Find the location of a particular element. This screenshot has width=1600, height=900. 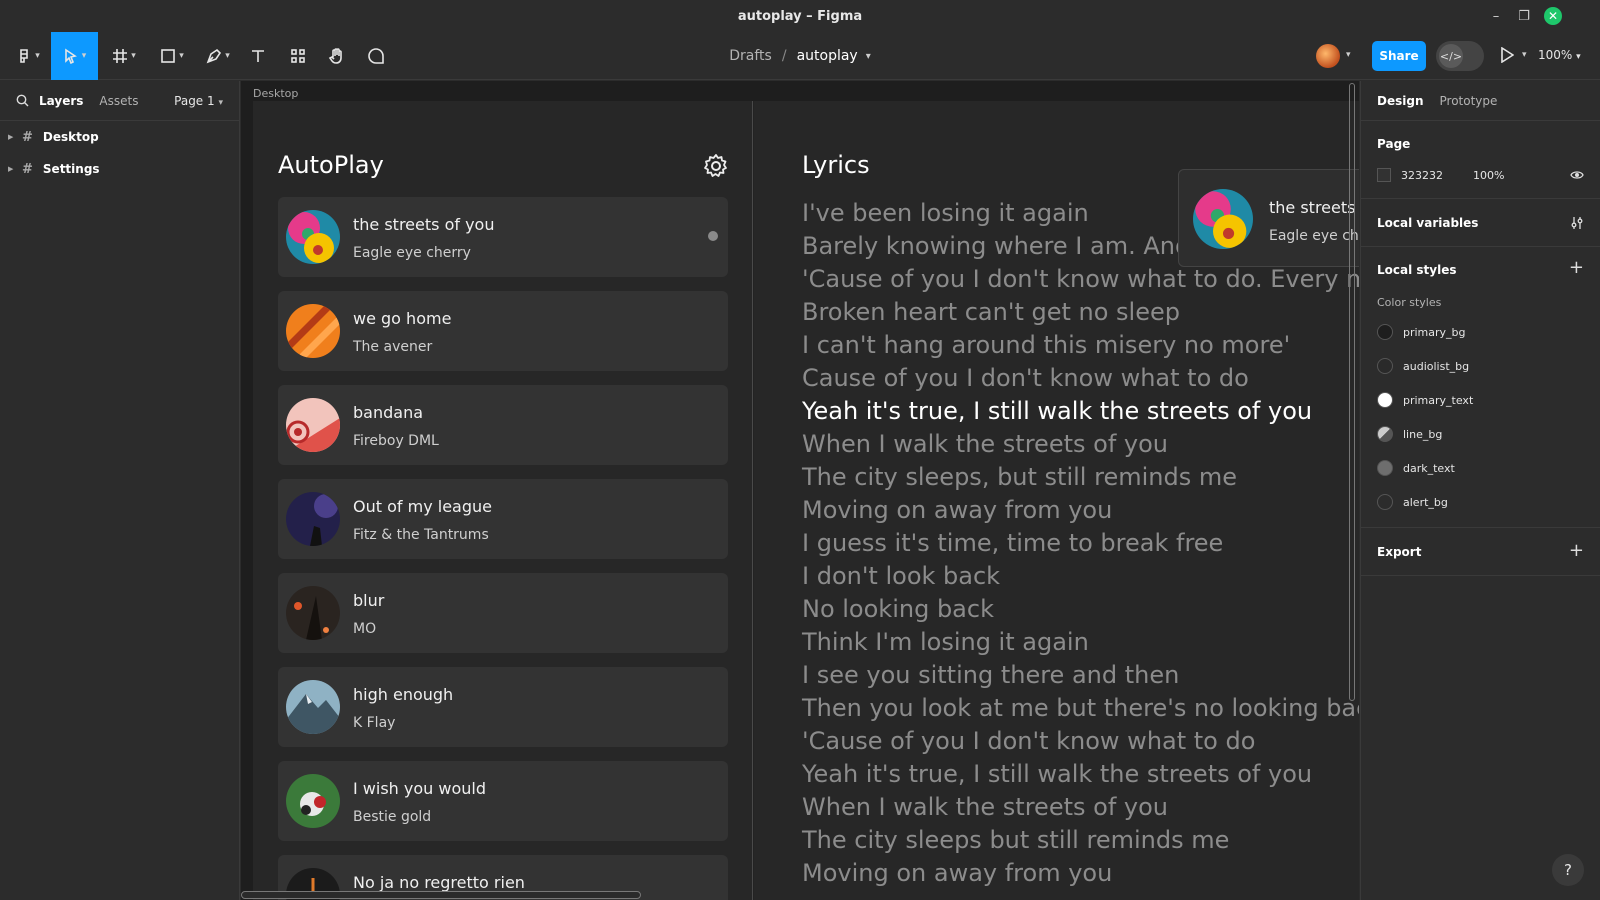

page-opacity-value: 100% is located at coordinates (1488, 175).